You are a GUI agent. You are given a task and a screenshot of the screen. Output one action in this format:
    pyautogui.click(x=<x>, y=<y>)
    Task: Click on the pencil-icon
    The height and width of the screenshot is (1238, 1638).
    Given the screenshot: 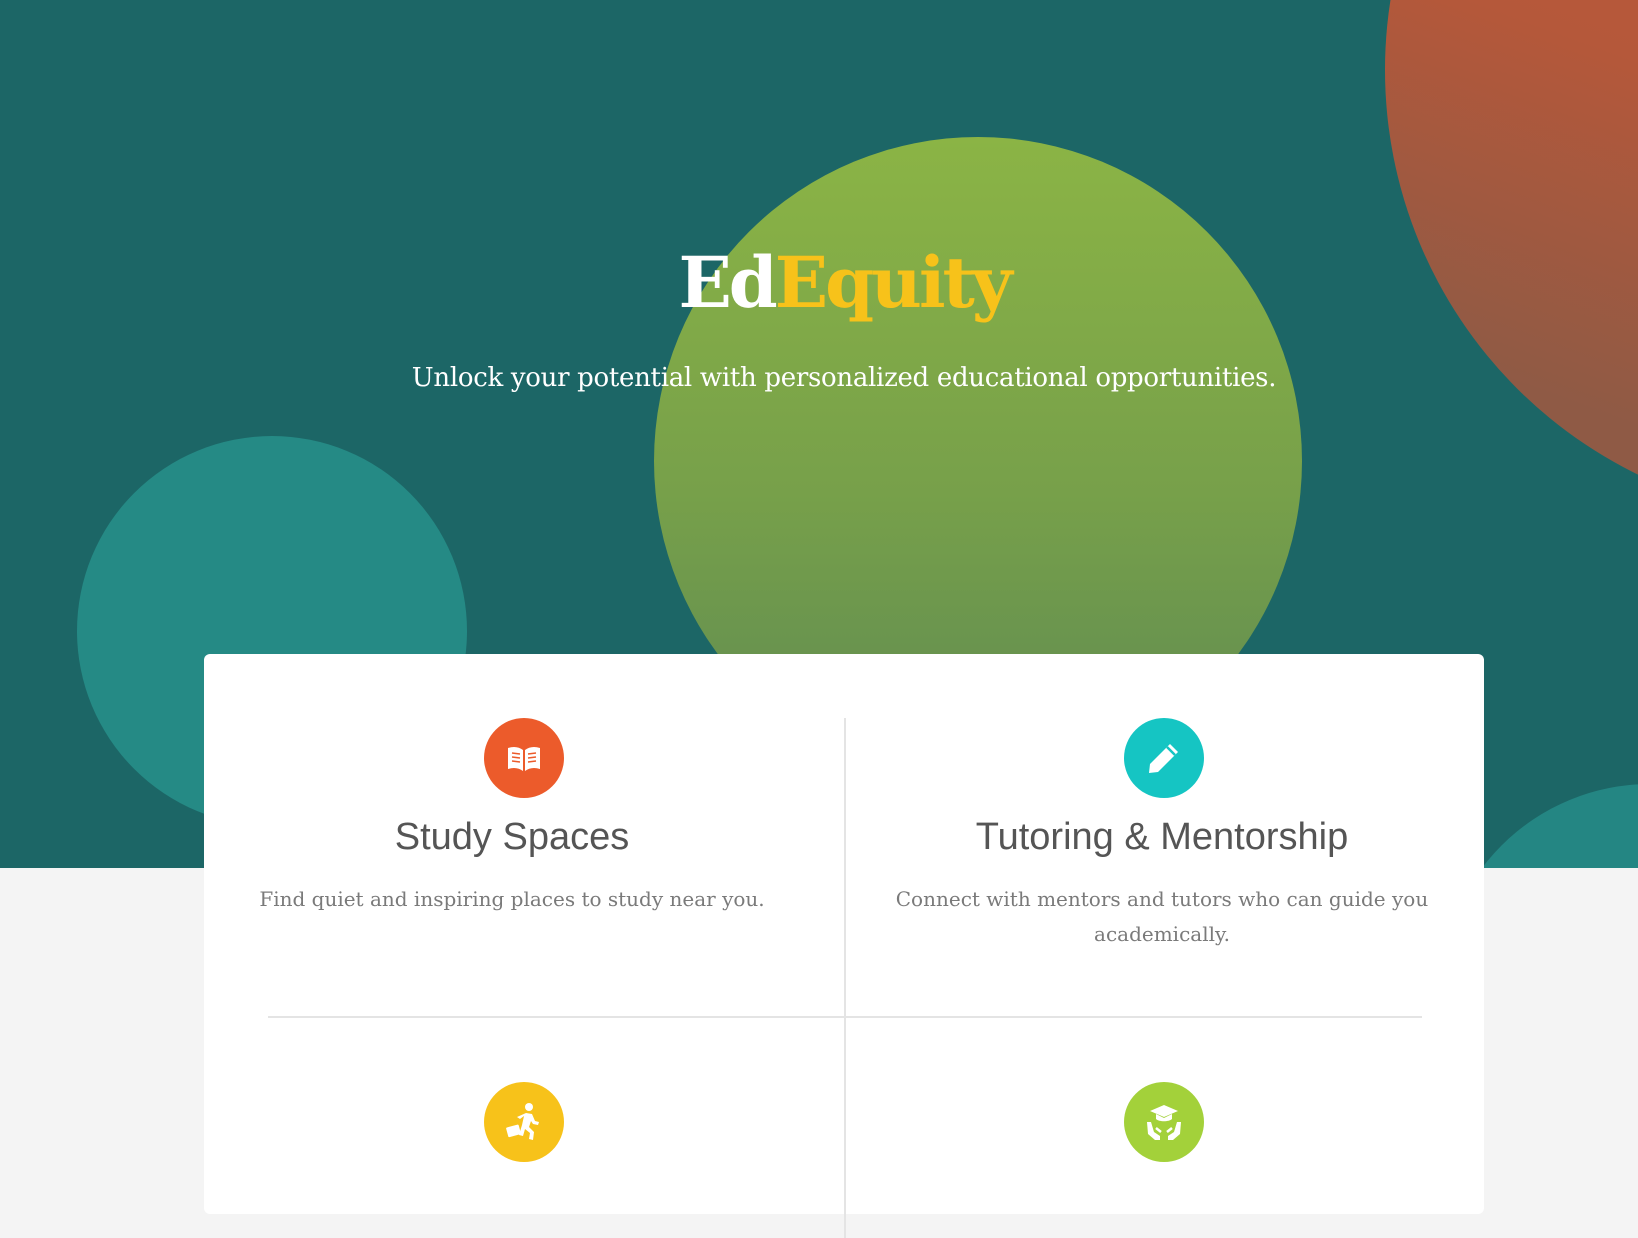 What is the action you would take?
    pyautogui.click(x=1163, y=758)
    